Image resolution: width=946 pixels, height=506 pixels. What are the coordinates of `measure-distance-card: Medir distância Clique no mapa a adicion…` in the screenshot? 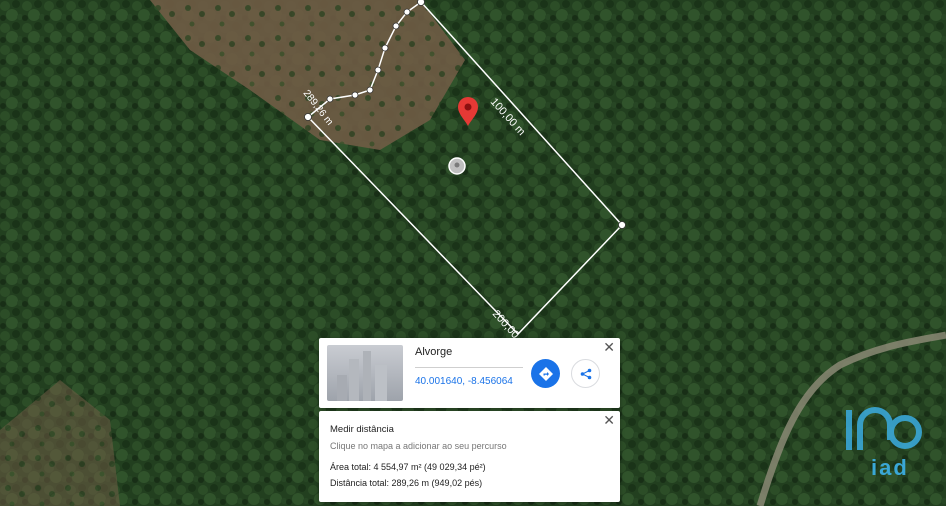 It's located at (469, 456).